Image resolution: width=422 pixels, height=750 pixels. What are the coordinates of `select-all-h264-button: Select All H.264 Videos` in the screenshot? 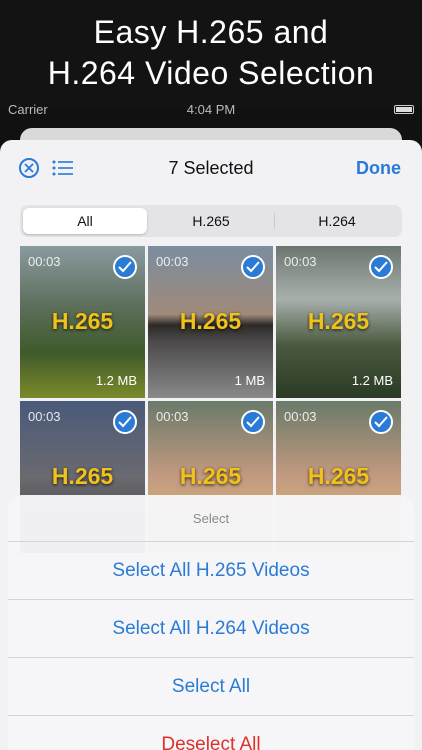 It's located at (211, 628).